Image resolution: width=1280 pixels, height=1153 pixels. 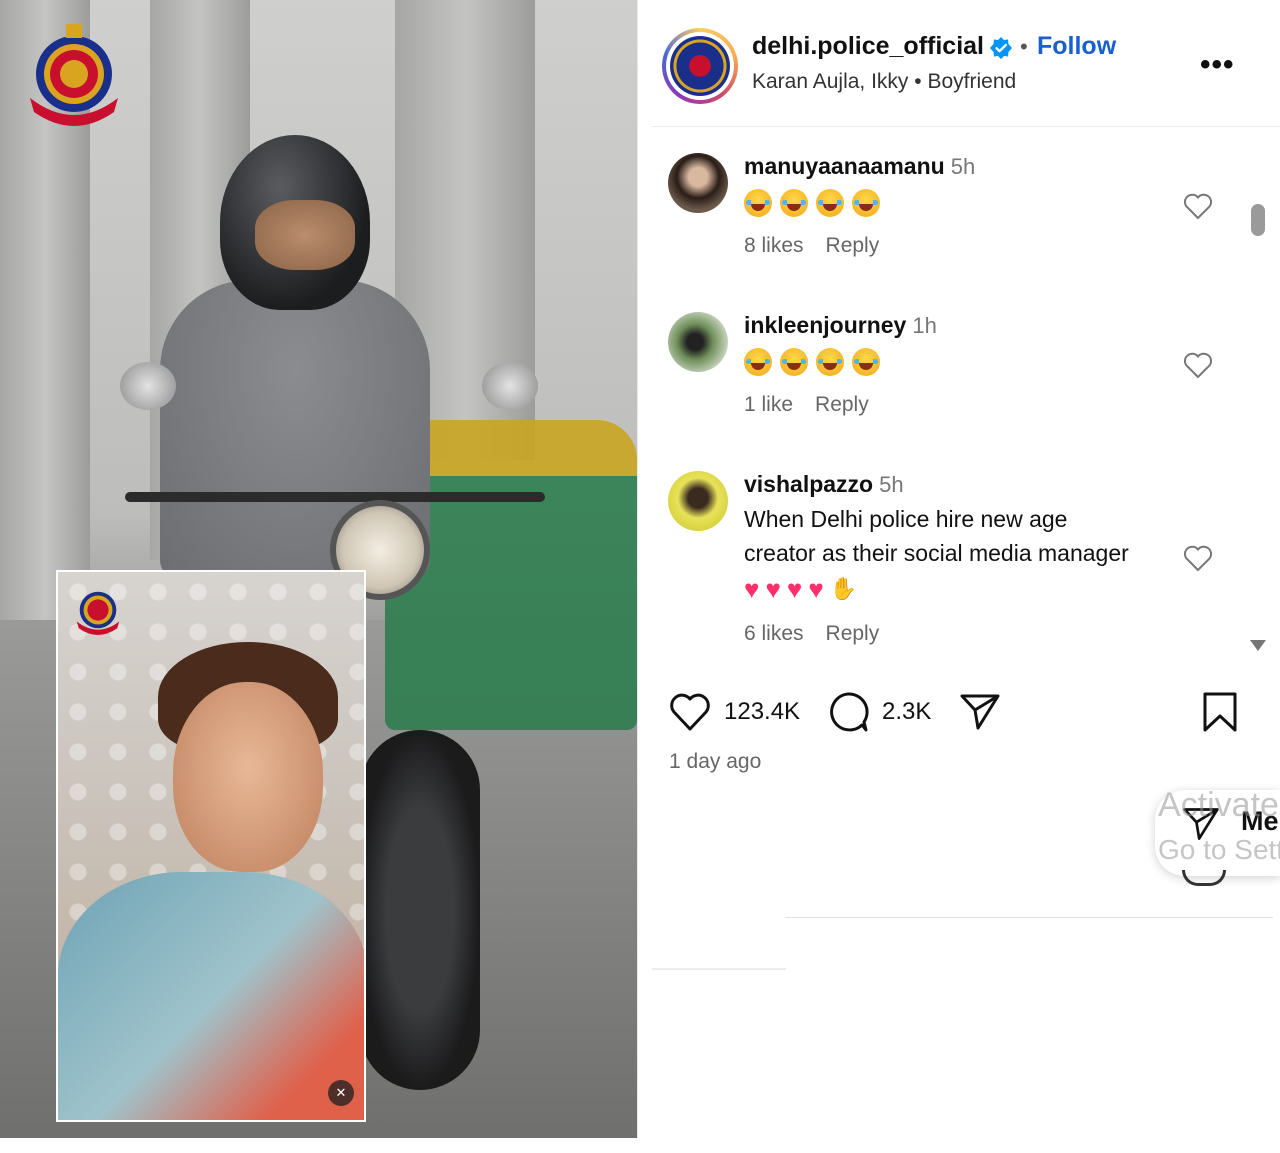 I want to click on audio-credit: Karan Aujla, Ikky • Boyfriend, so click(x=884, y=82).